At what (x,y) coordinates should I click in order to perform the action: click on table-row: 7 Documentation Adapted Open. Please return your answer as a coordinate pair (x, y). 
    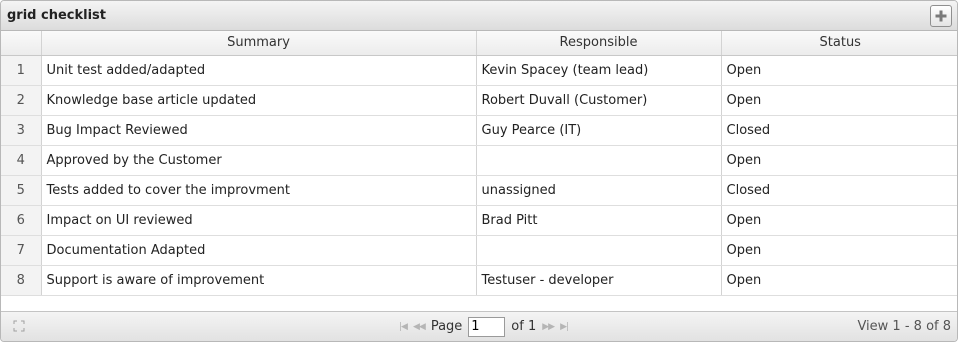
    Looking at the image, I should click on (479, 250).